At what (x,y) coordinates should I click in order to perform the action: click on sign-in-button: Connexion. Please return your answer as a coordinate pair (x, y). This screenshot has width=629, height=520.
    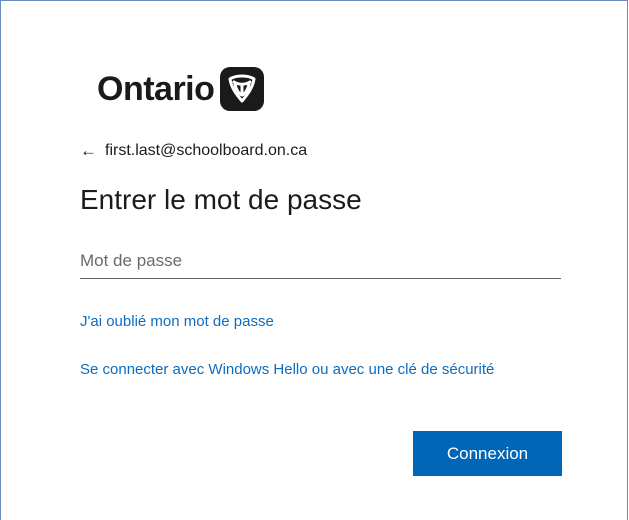
    Looking at the image, I should click on (487, 453).